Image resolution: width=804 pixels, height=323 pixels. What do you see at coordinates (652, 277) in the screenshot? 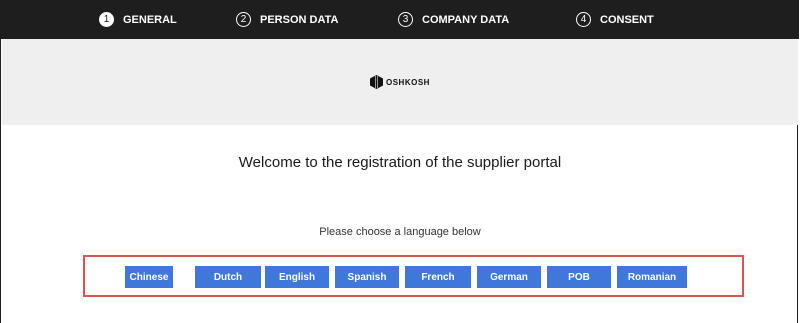
I see `language-button-romanian: Romanian` at bounding box center [652, 277].